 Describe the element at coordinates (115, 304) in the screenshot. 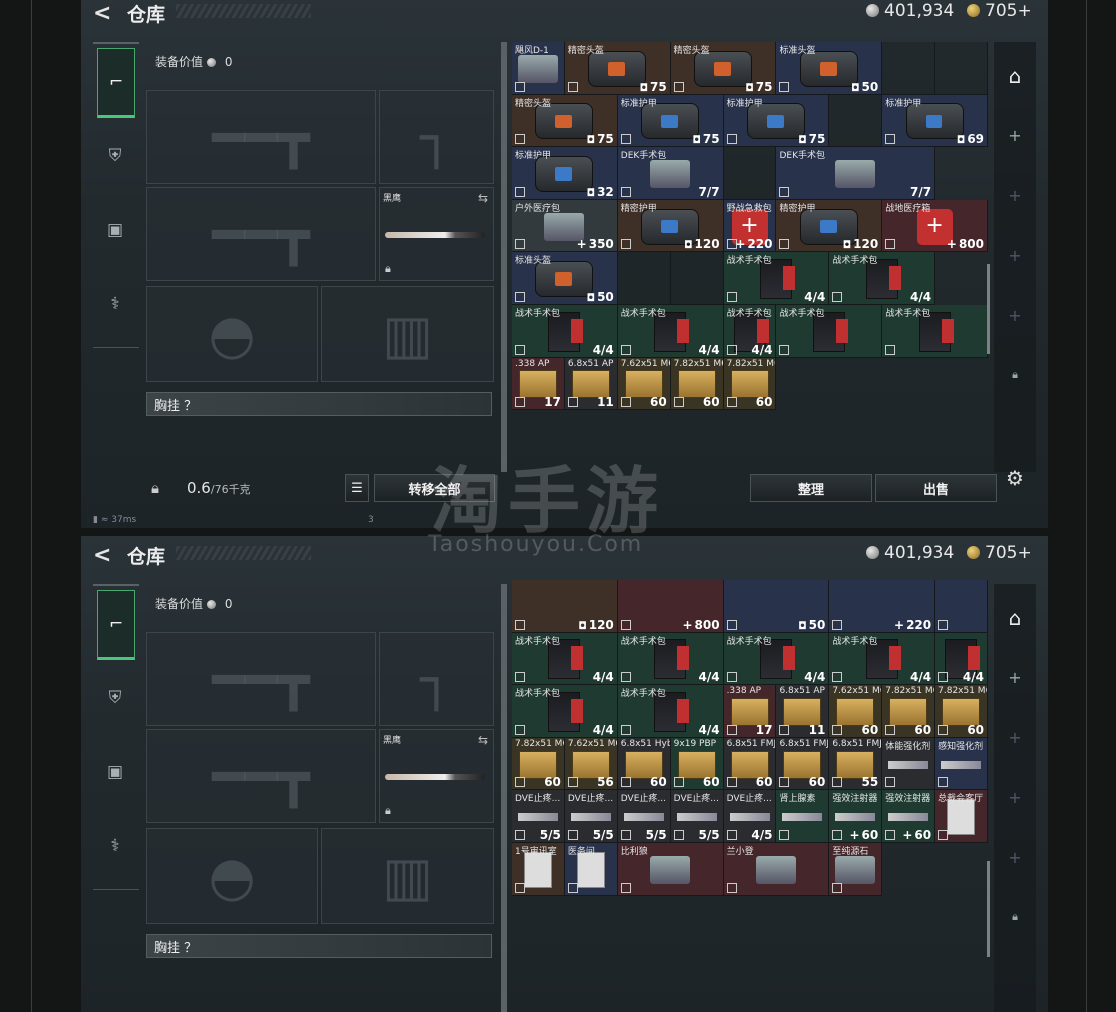

I see `tab-medkit: ⚕` at that location.